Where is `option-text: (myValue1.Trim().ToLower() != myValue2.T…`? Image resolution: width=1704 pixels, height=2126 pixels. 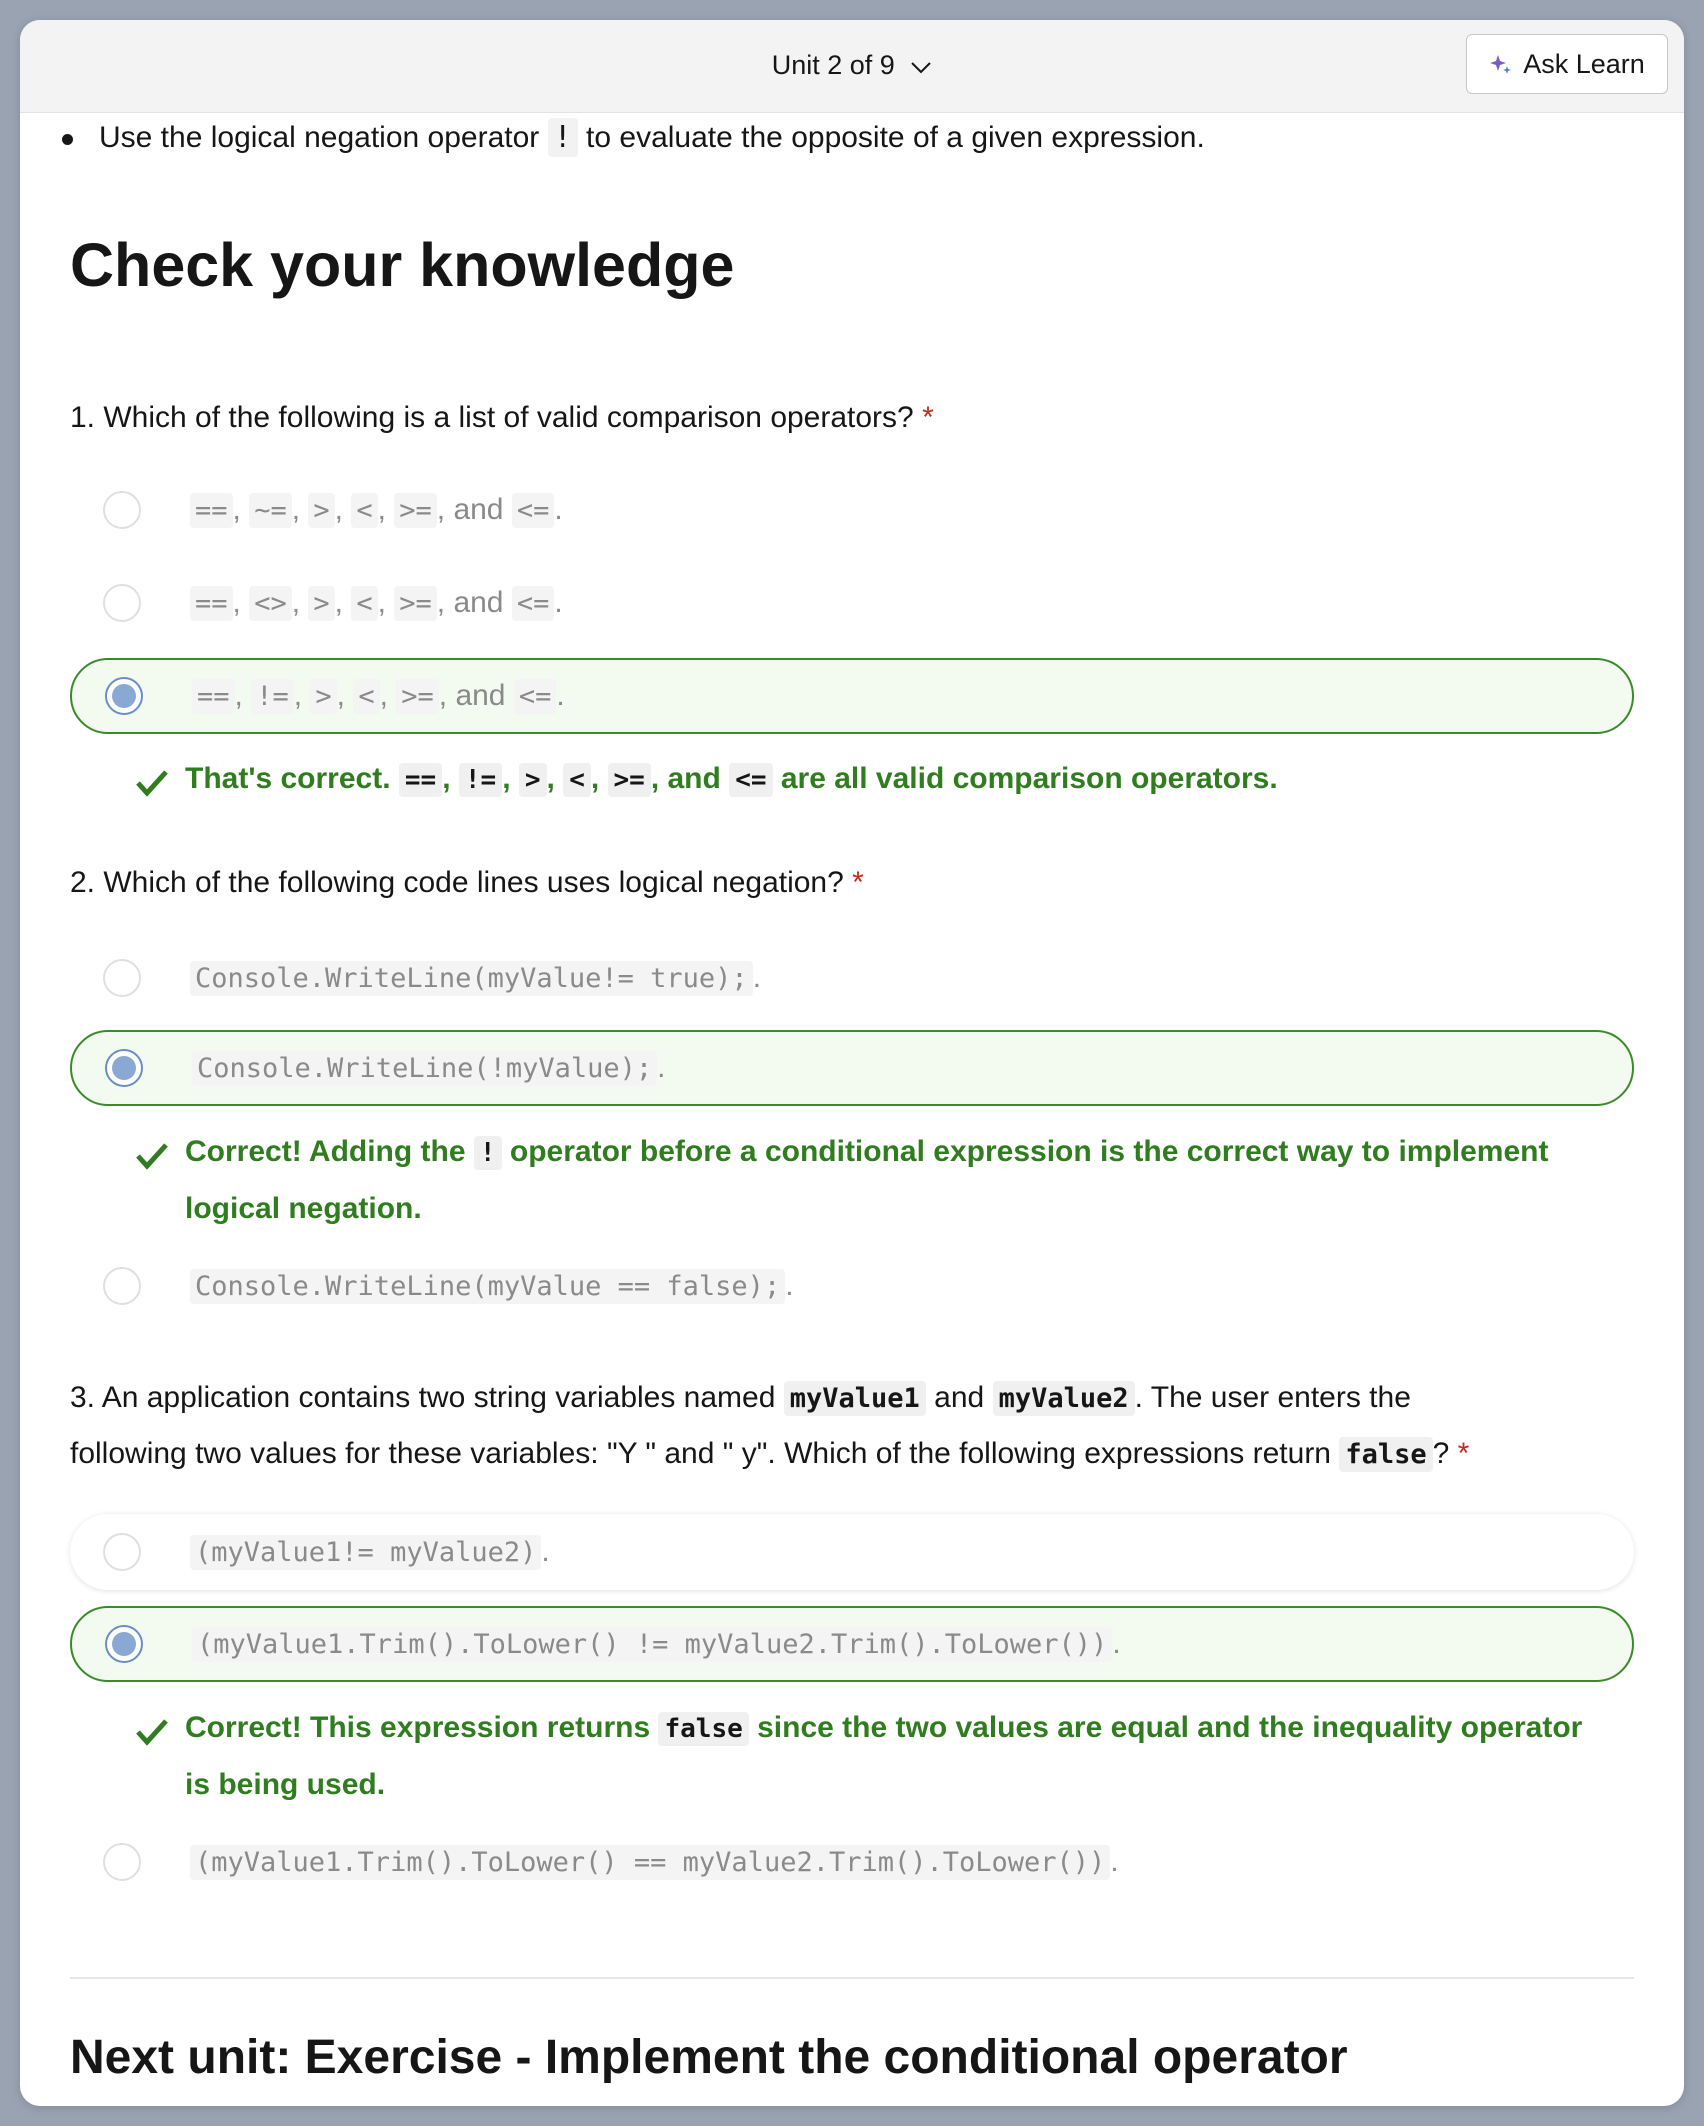 option-text: (myValue1.Trim().ToLower() != myValue2.T… is located at coordinates (656, 1644).